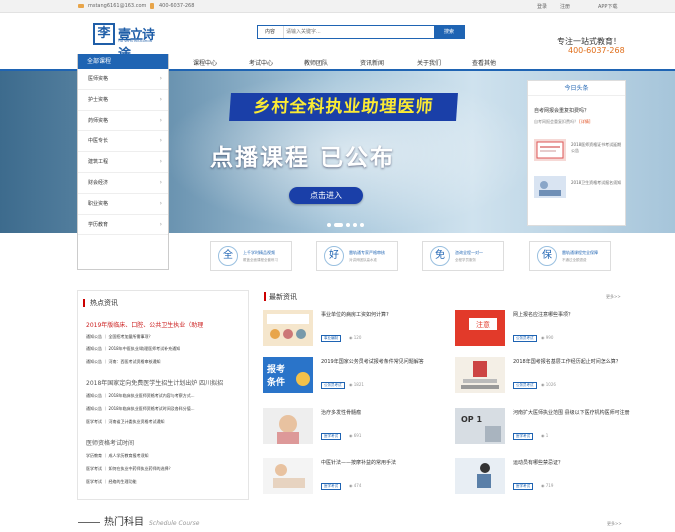  I want to click on login-link: 登录, so click(542, 6).